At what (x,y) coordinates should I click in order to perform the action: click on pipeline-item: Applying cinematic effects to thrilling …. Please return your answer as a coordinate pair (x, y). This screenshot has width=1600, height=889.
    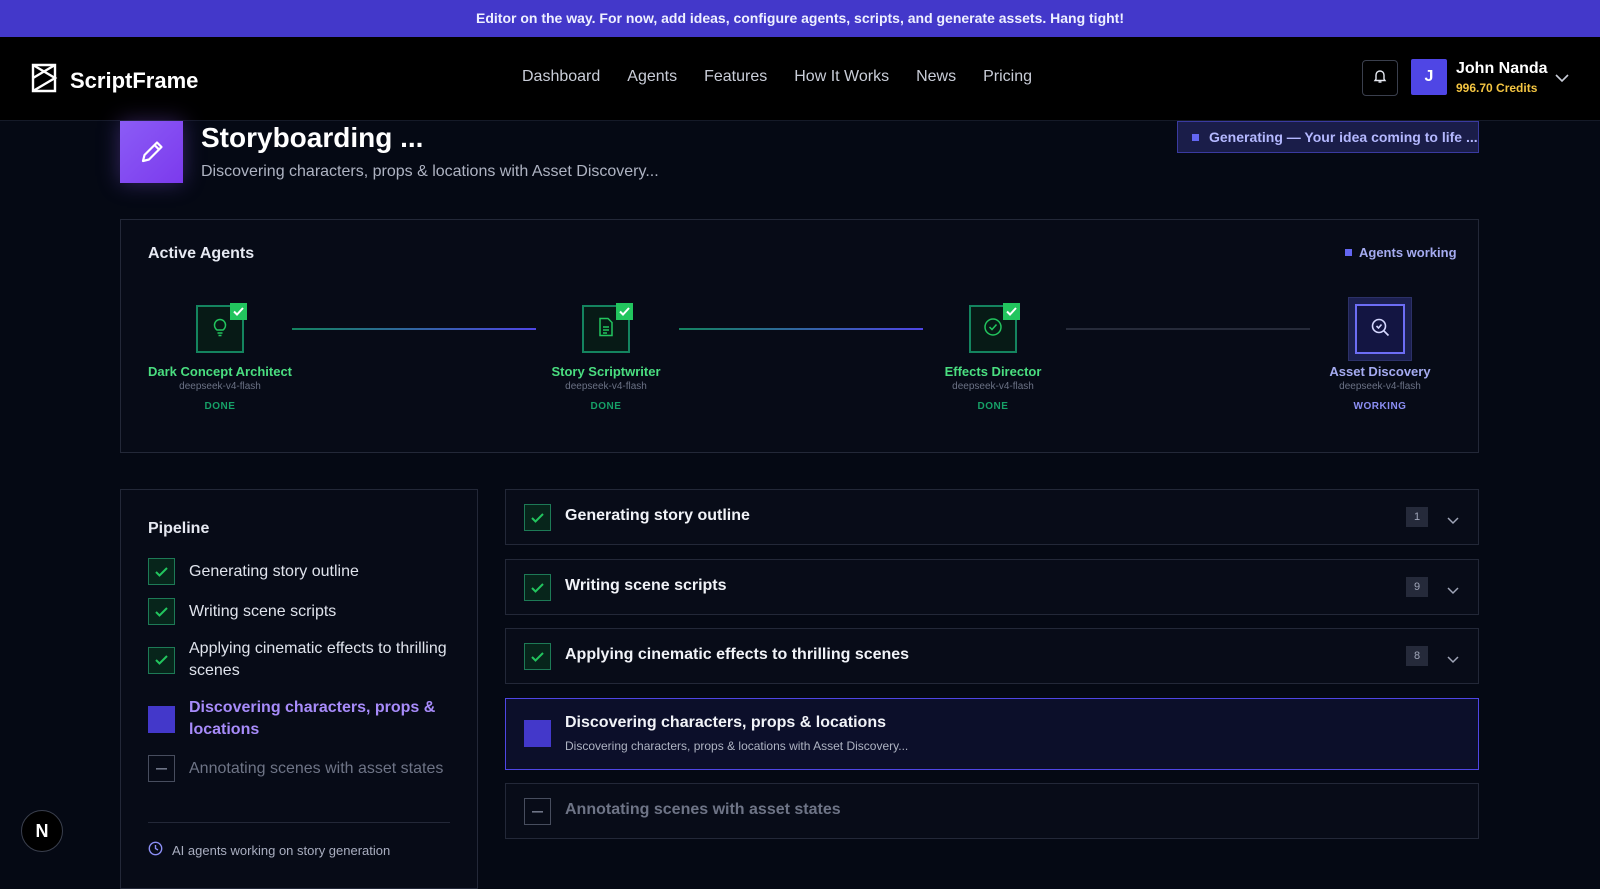
    Looking at the image, I should click on (299, 660).